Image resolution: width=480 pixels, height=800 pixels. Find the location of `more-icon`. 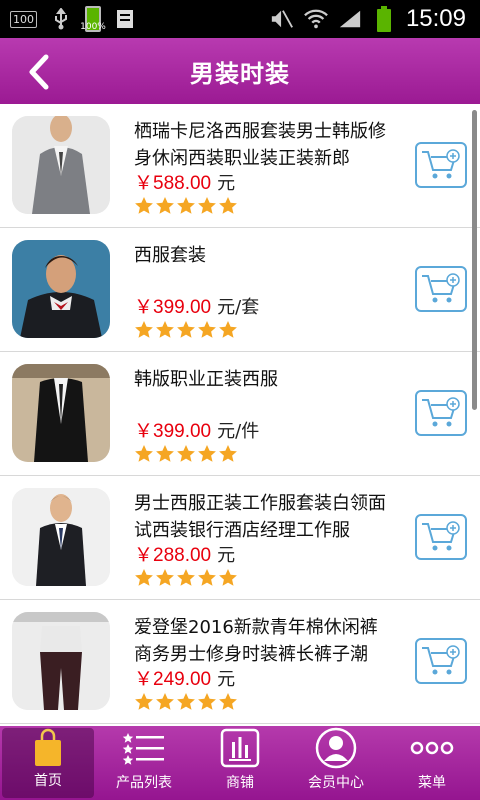

more-icon is located at coordinates (432, 748).